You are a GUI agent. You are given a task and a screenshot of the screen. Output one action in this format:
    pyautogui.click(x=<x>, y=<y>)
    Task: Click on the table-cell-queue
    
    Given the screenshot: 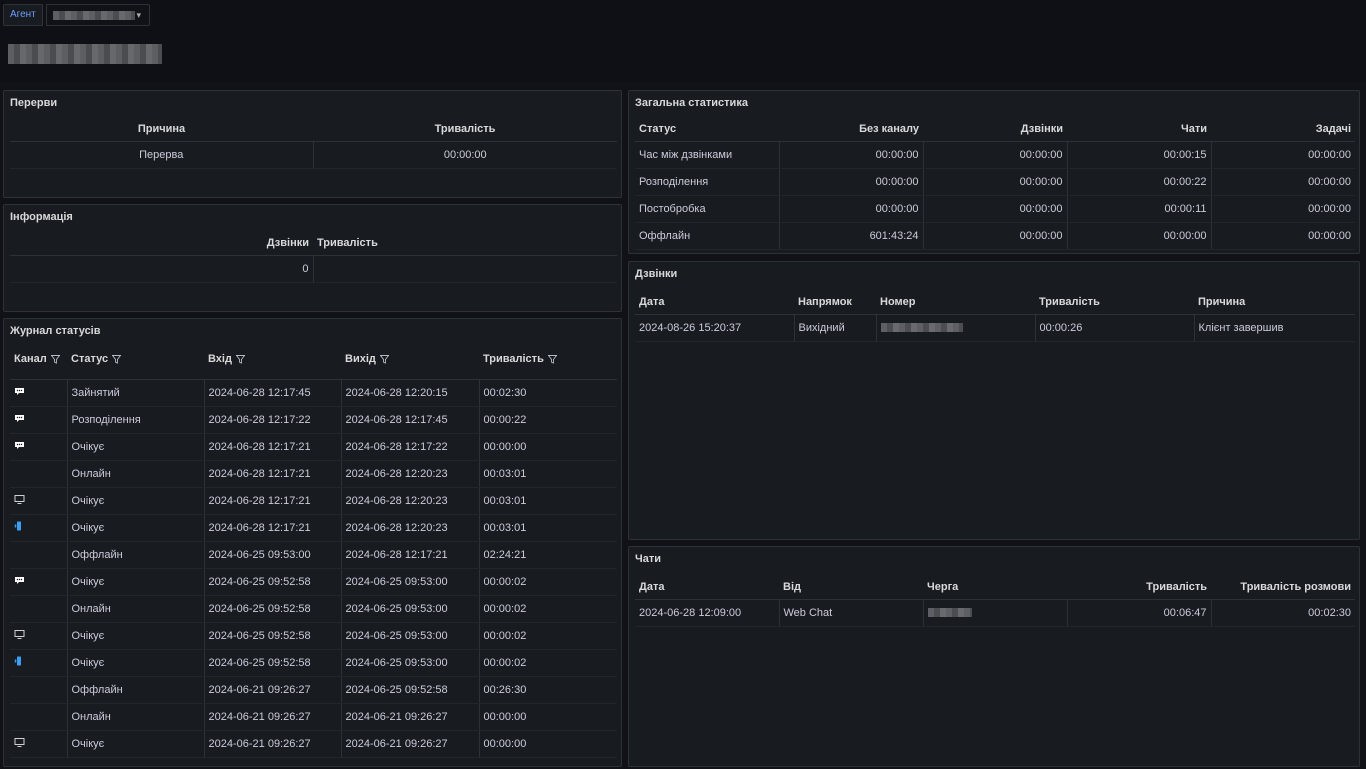 What is the action you would take?
    pyautogui.click(x=995, y=613)
    